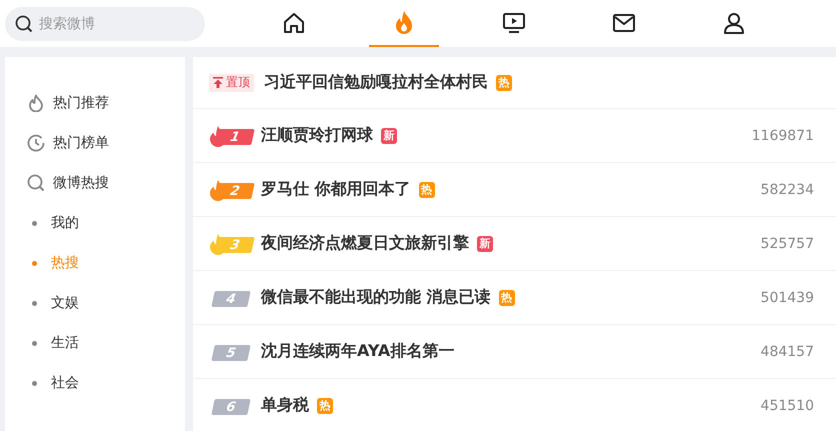 This screenshot has width=836, height=431. I want to click on rank-badge: 4, so click(231, 298).